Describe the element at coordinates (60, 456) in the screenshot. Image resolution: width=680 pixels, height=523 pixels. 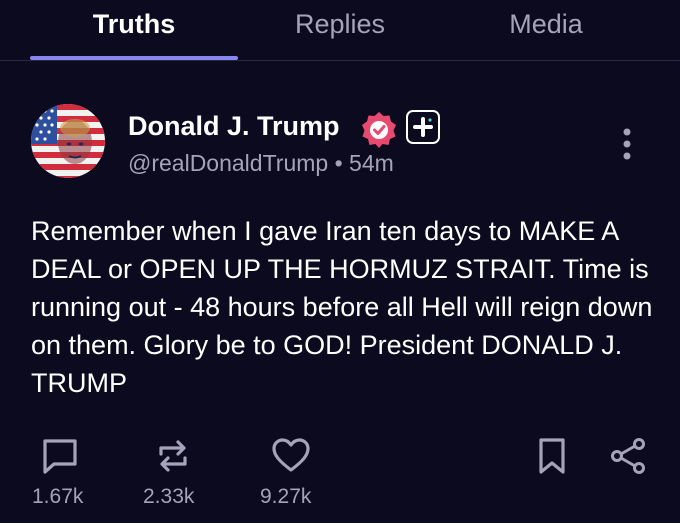
I see `reply-icon` at that location.